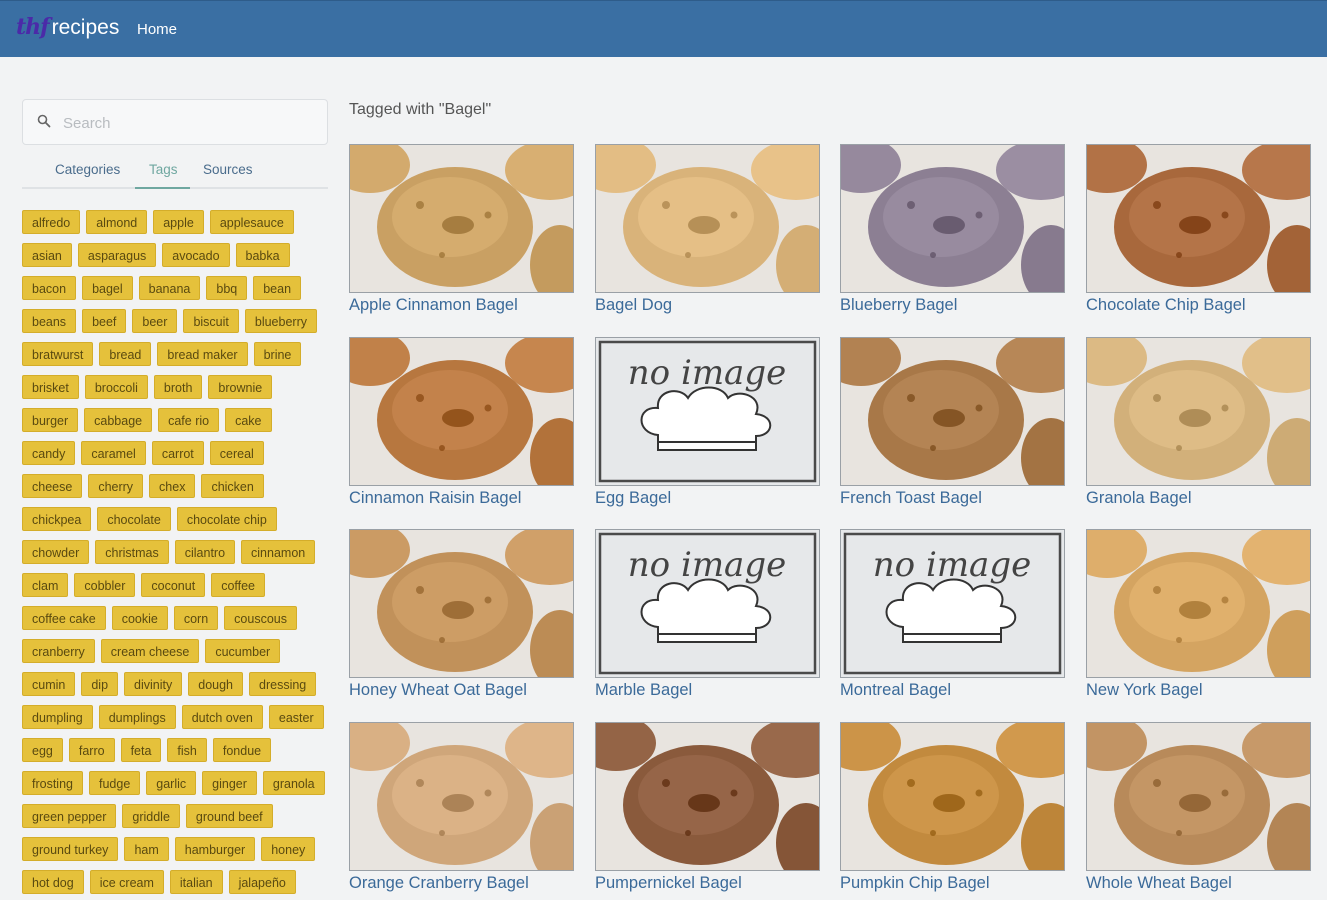 The height and width of the screenshot is (900, 1327). What do you see at coordinates (238, 585) in the screenshot?
I see `tag-coffee: coffee` at bounding box center [238, 585].